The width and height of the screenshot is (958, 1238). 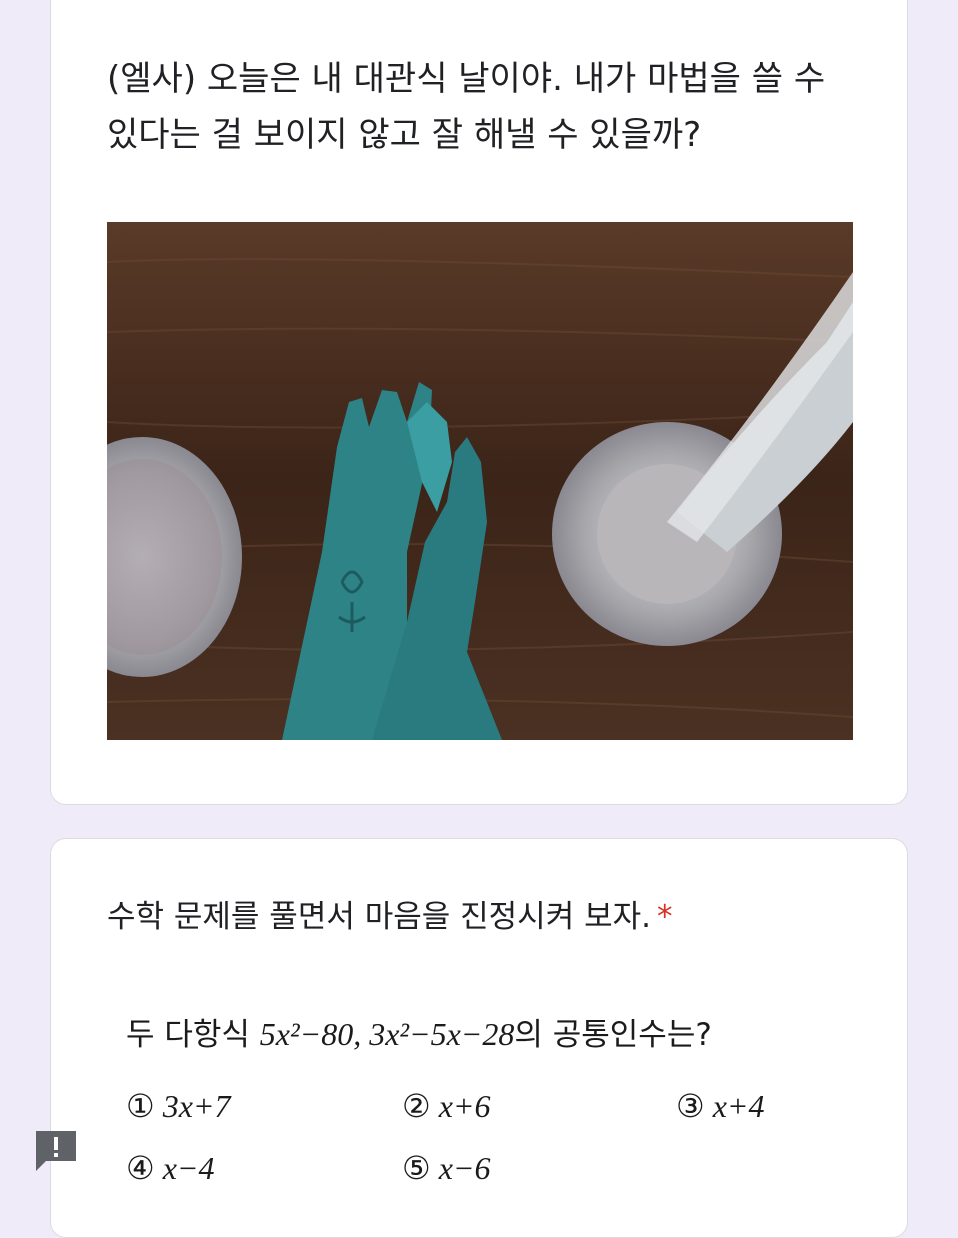 What do you see at coordinates (56, 1150) in the screenshot?
I see `report-issue-icon` at bounding box center [56, 1150].